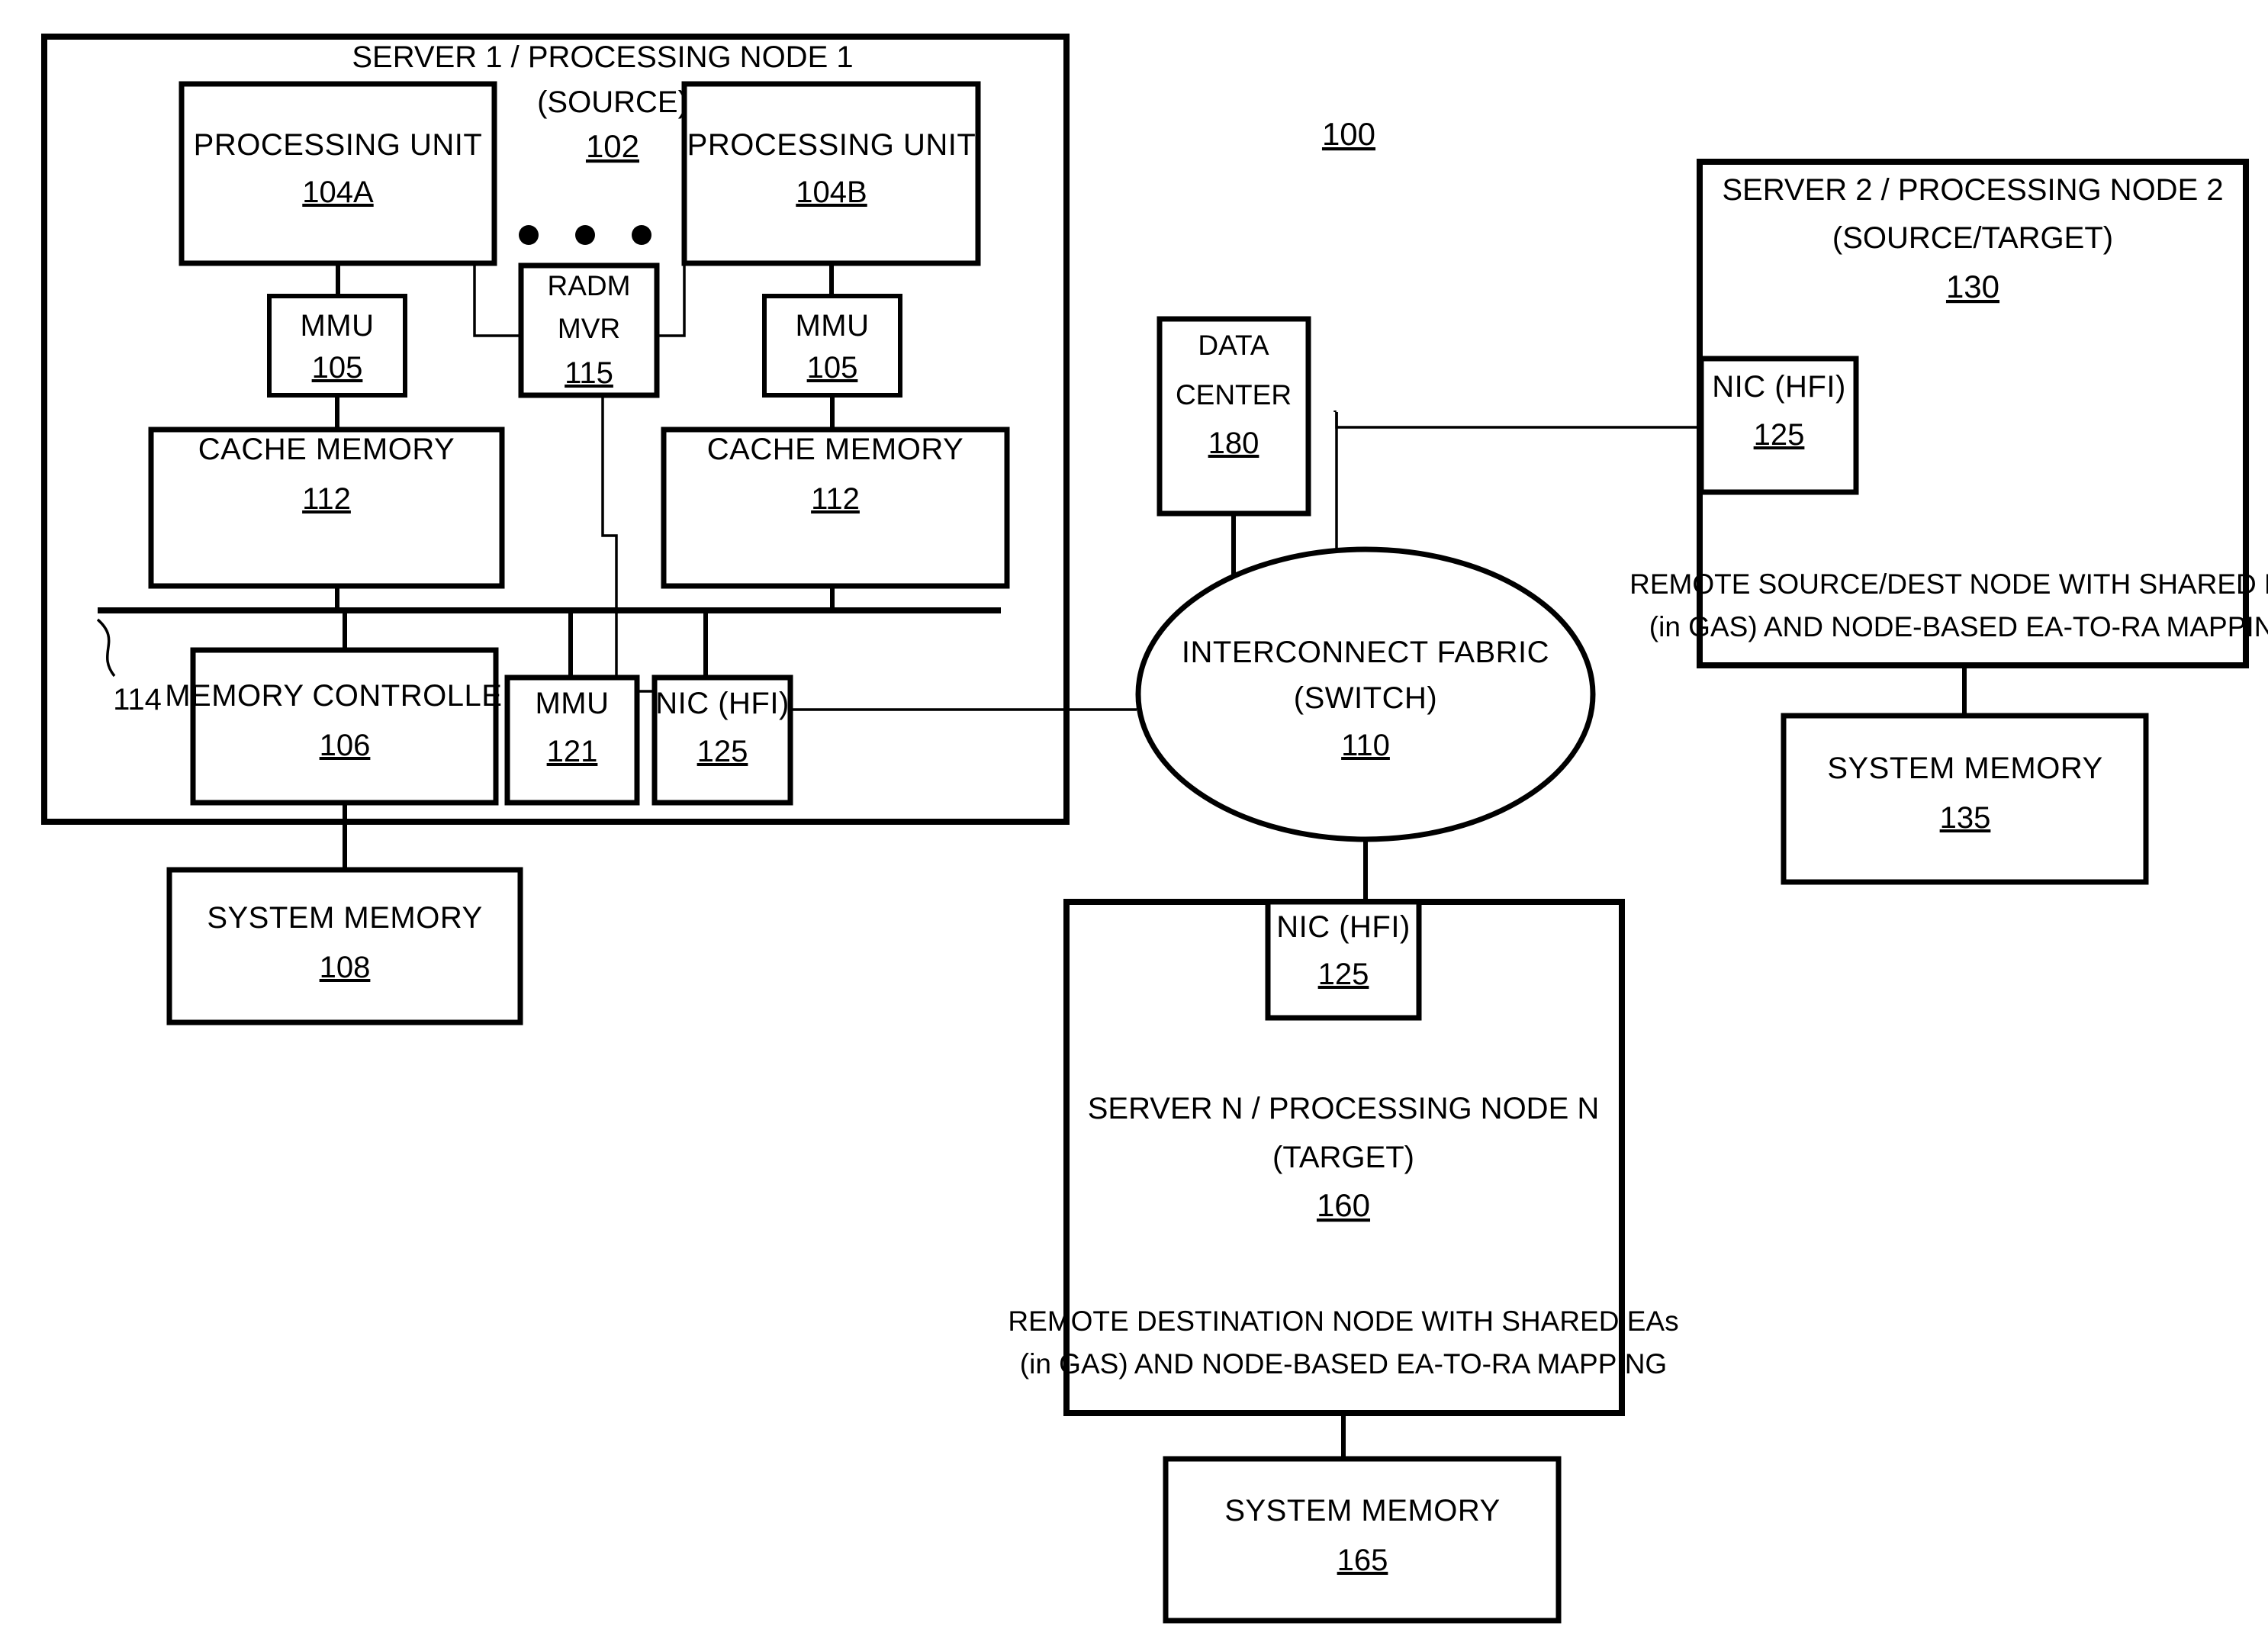  Describe the element at coordinates (1959, 626) in the screenshot. I see `server2-desc-line2: (in GAS) AND NODE-BASED EA-TO-RA MAPPING` at that location.